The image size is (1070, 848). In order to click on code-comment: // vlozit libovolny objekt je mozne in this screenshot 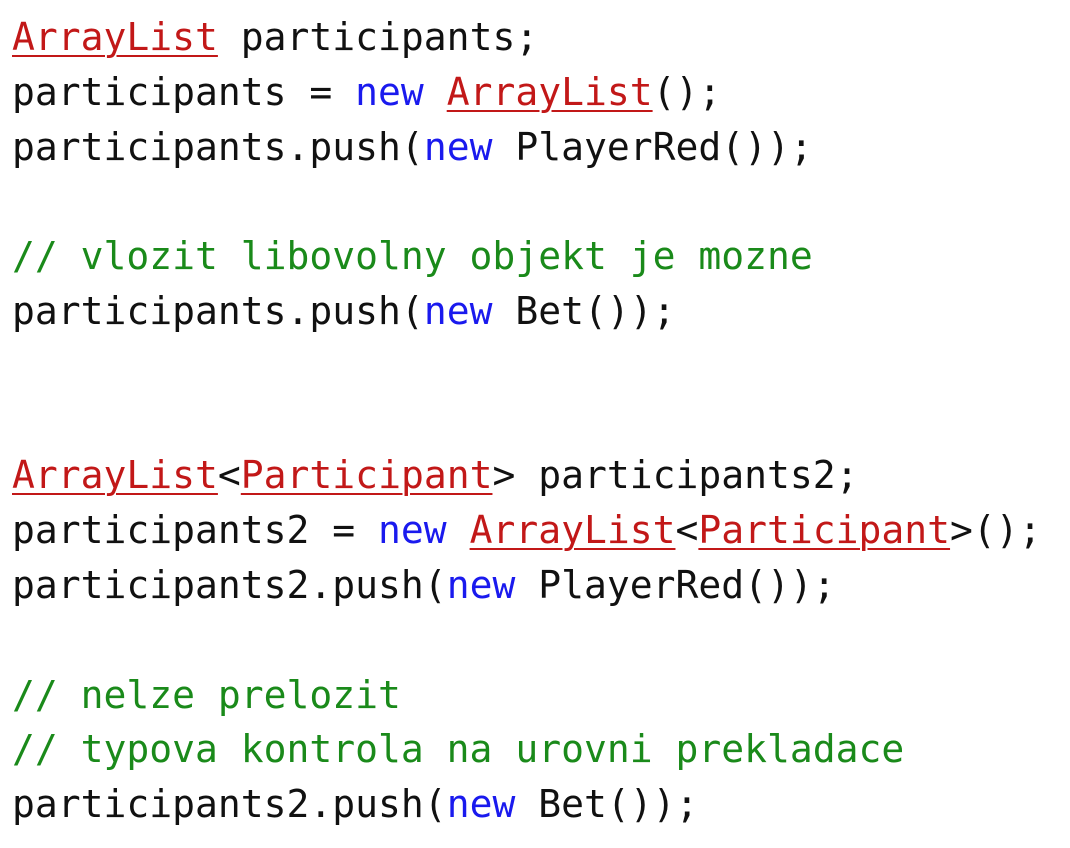, I will do `click(412, 256)`.